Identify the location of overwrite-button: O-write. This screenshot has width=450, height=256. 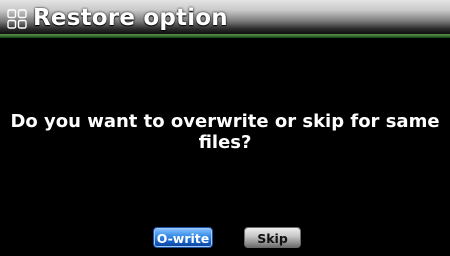
(183, 237).